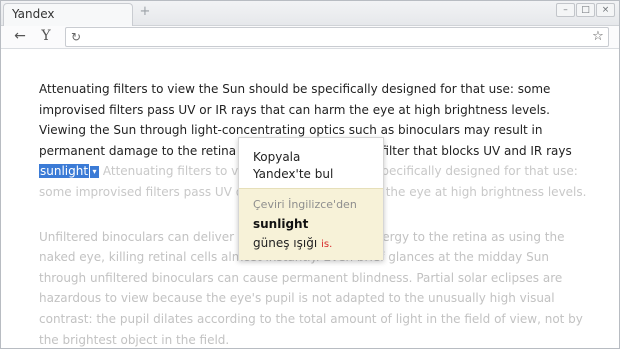 Image resolution: width=620 pixels, height=349 pixels. I want to click on close-button: ×, so click(605, 10).